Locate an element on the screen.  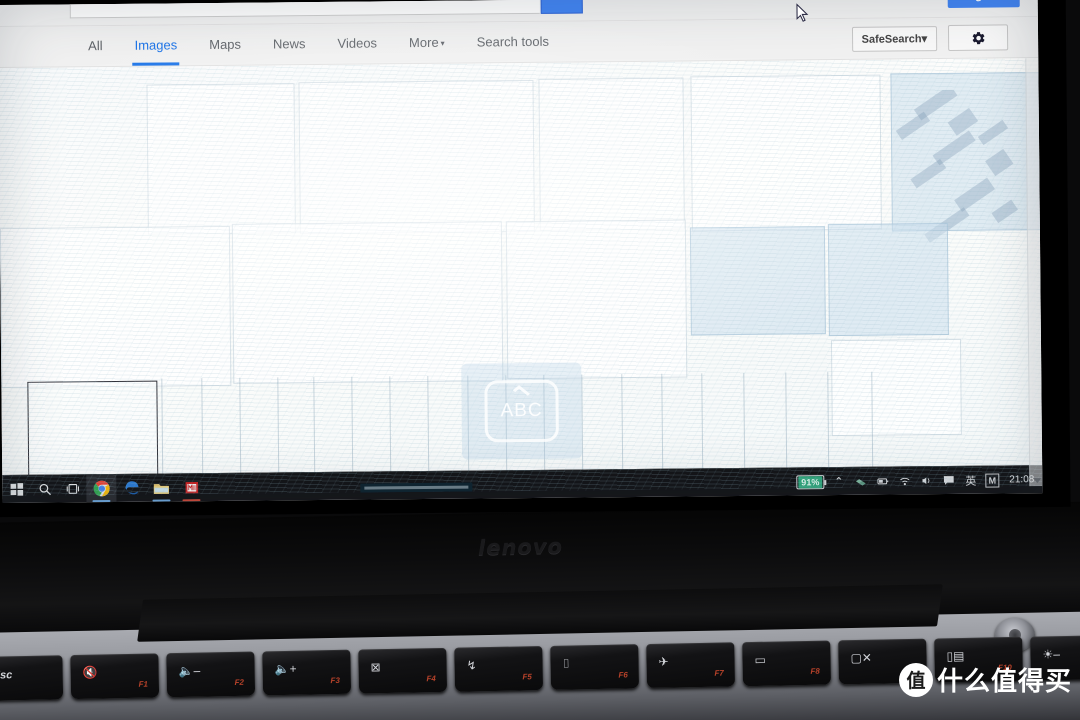
search-icon is located at coordinates (45, 489).